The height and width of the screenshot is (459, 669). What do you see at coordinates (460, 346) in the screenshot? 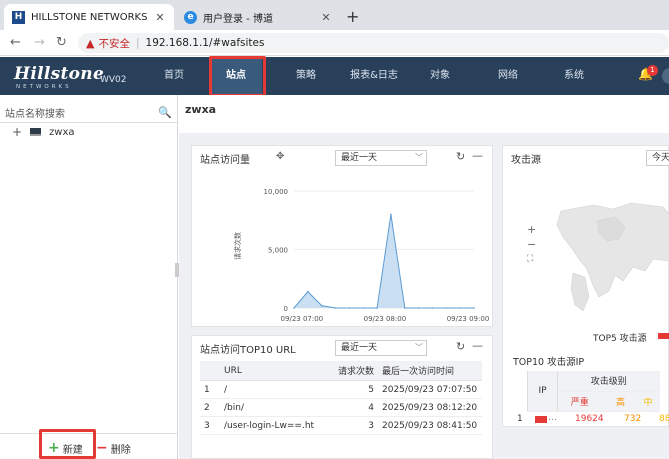
I see `refresh-icon: ↻` at bounding box center [460, 346].